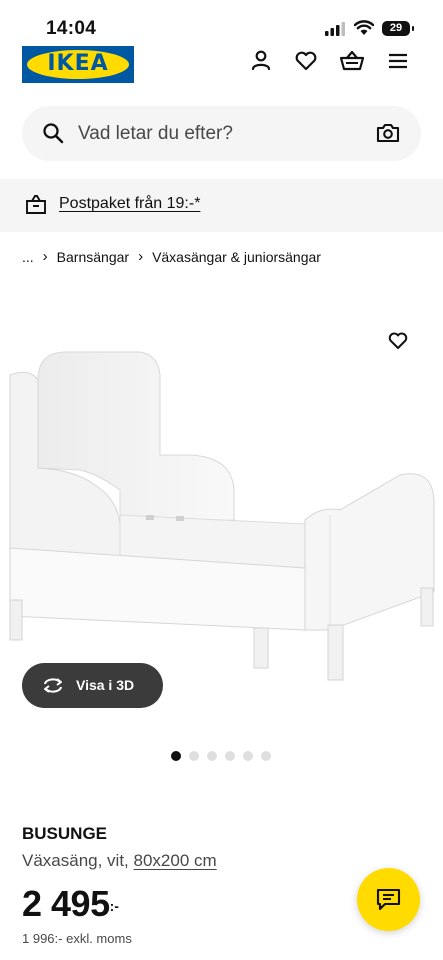  Describe the element at coordinates (364, 27) in the screenshot. I see `wifi-icon` at that location.